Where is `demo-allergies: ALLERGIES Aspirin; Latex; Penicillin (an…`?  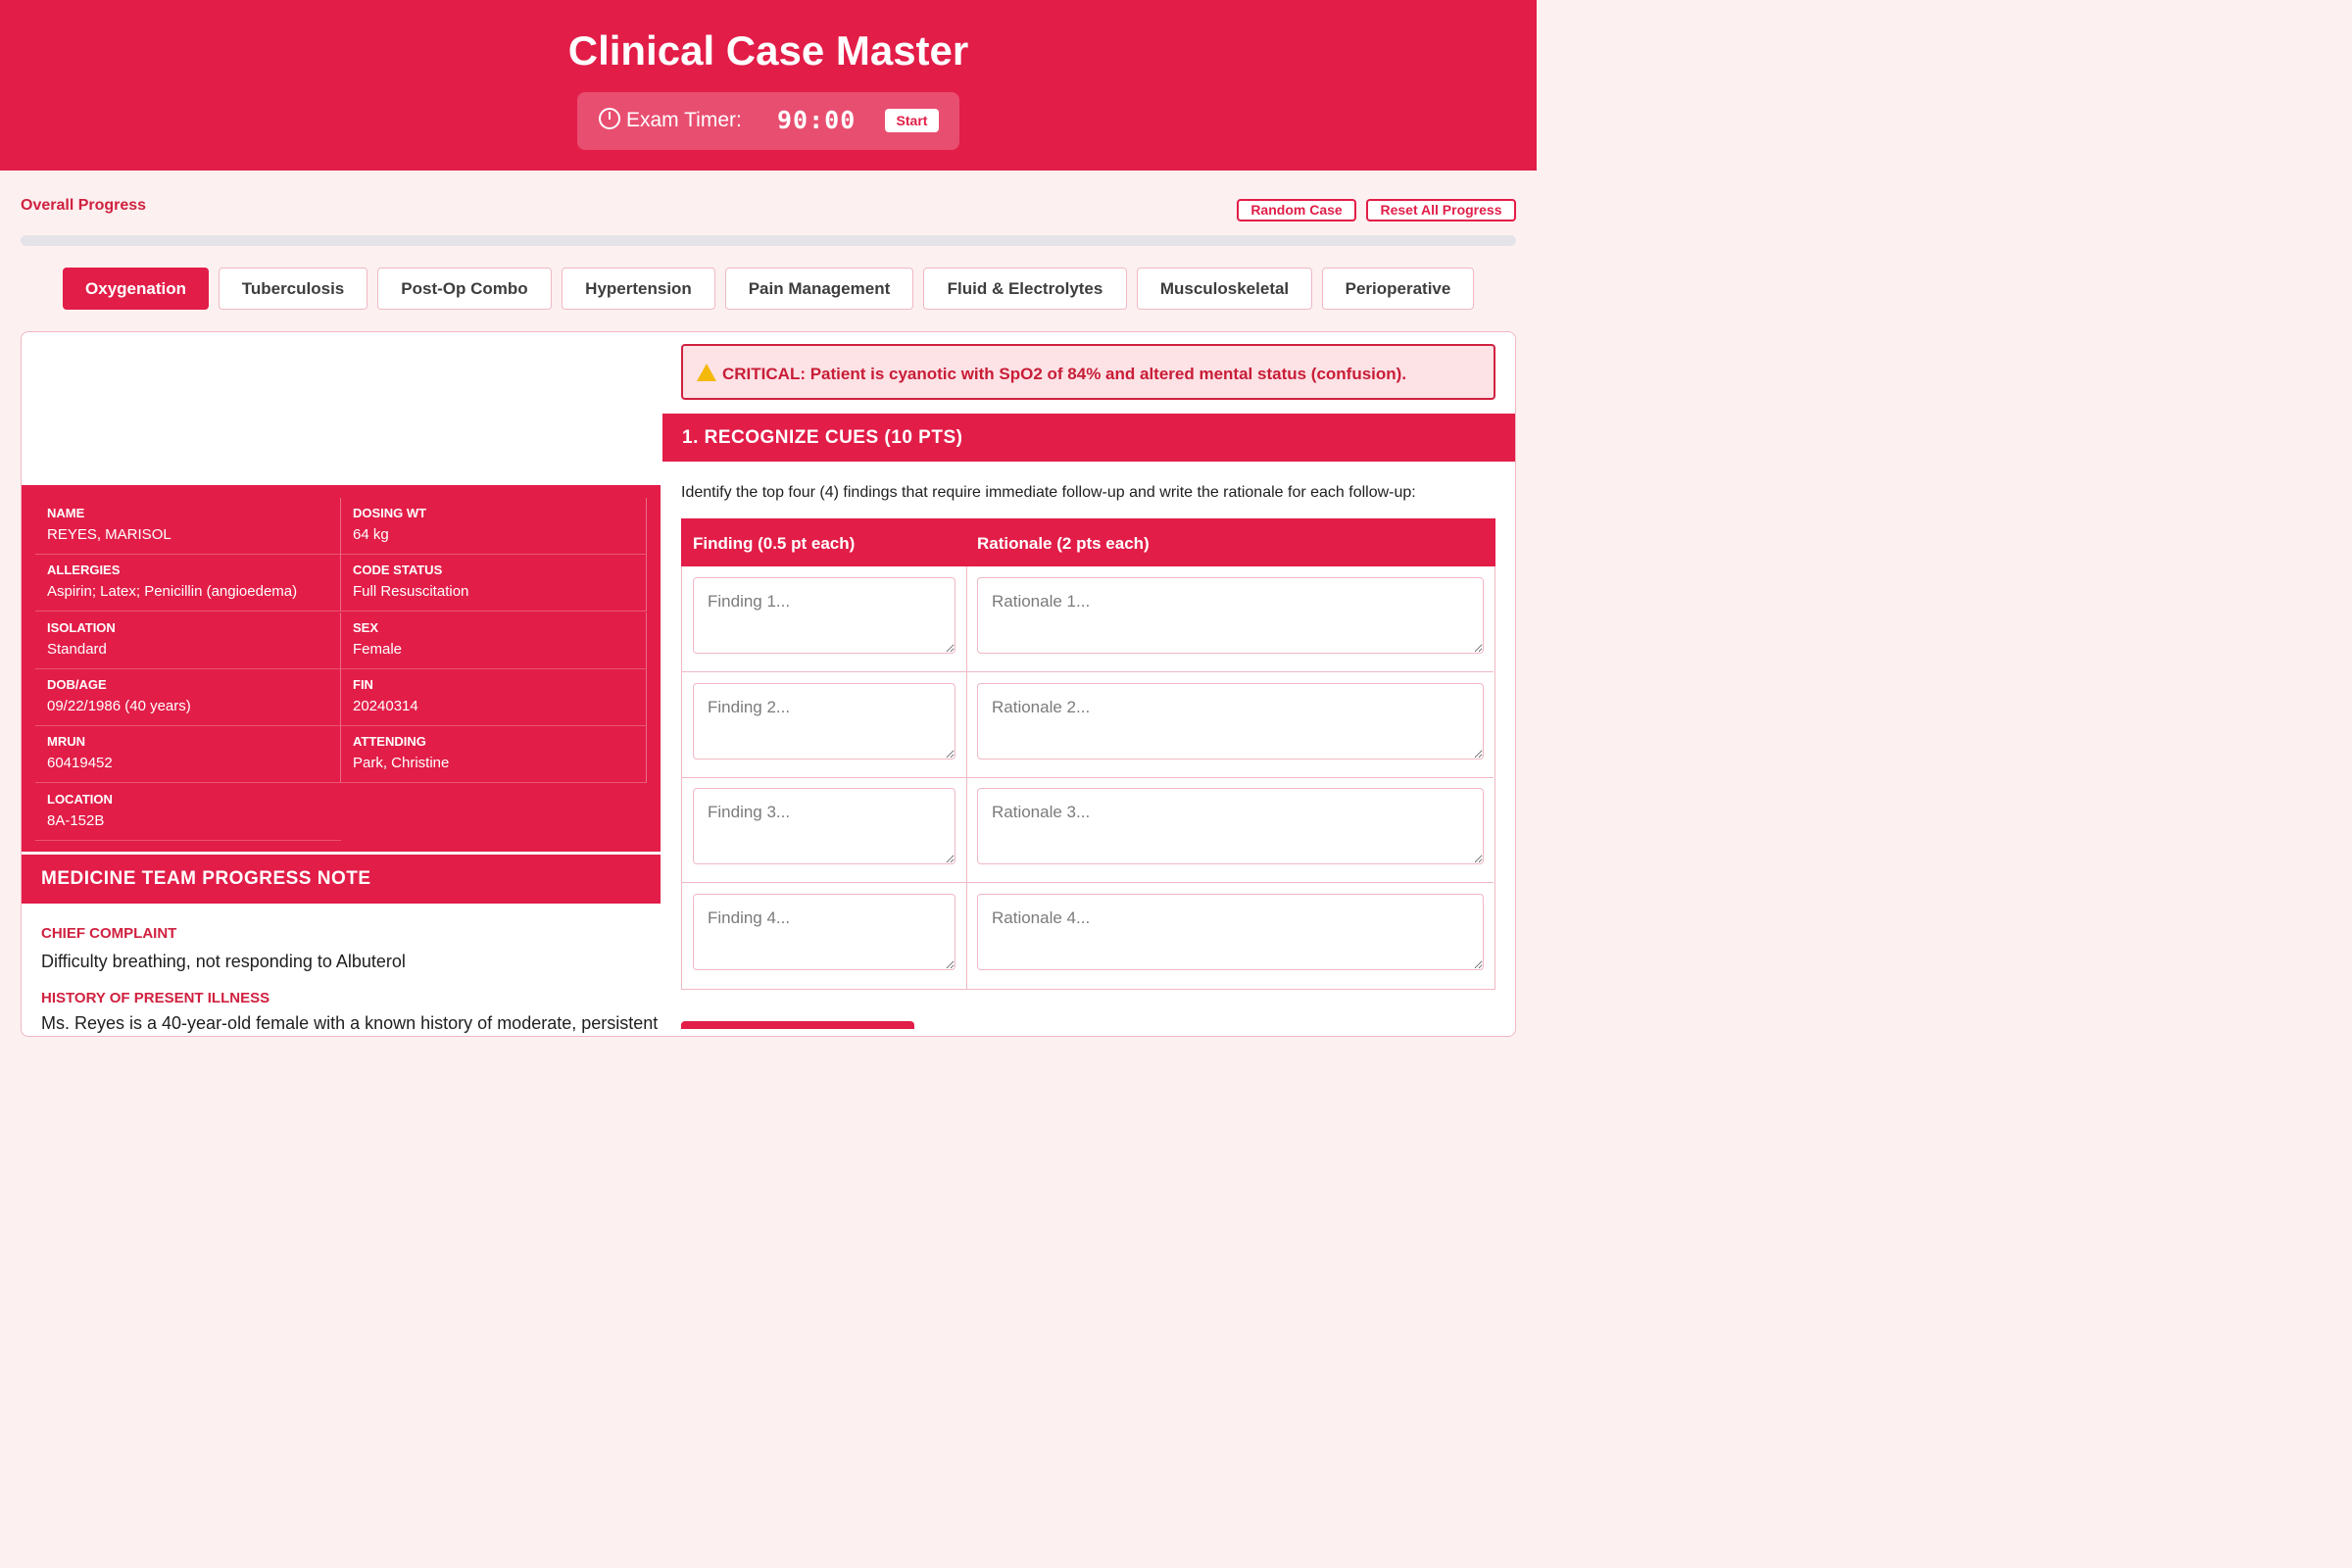
demo-allergies: ALLERGIES Aspirin; Latex; Penicillin (an… is located at coordinates (188, 583).